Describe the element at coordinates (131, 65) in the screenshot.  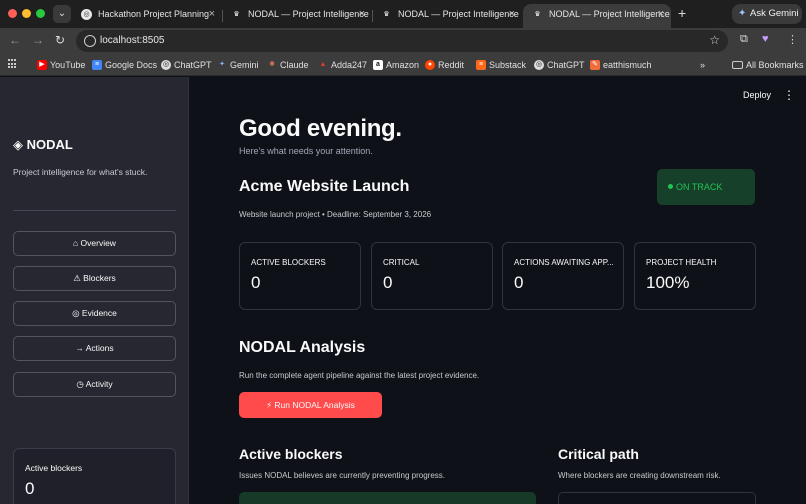
I see `bookmark-label: Google Docs` at that location.